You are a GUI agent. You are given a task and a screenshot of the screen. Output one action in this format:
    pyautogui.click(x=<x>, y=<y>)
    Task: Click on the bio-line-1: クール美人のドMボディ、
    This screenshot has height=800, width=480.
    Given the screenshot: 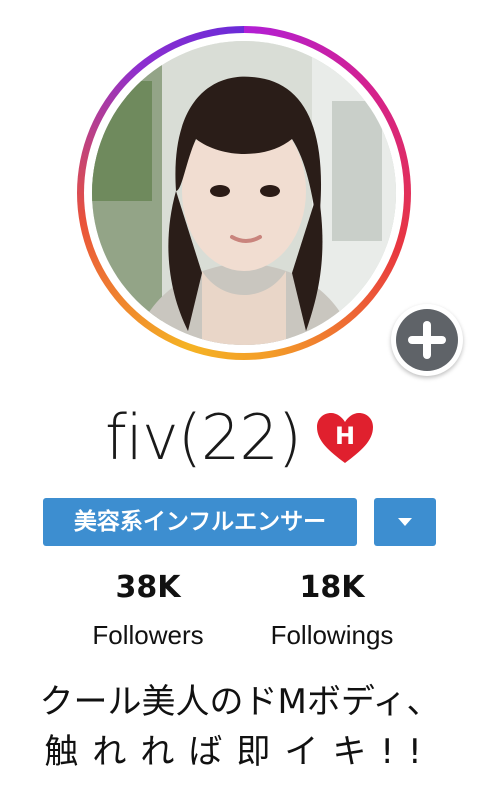 What is the action you would take?
    pyautogui.click(x=240, y=702)
    